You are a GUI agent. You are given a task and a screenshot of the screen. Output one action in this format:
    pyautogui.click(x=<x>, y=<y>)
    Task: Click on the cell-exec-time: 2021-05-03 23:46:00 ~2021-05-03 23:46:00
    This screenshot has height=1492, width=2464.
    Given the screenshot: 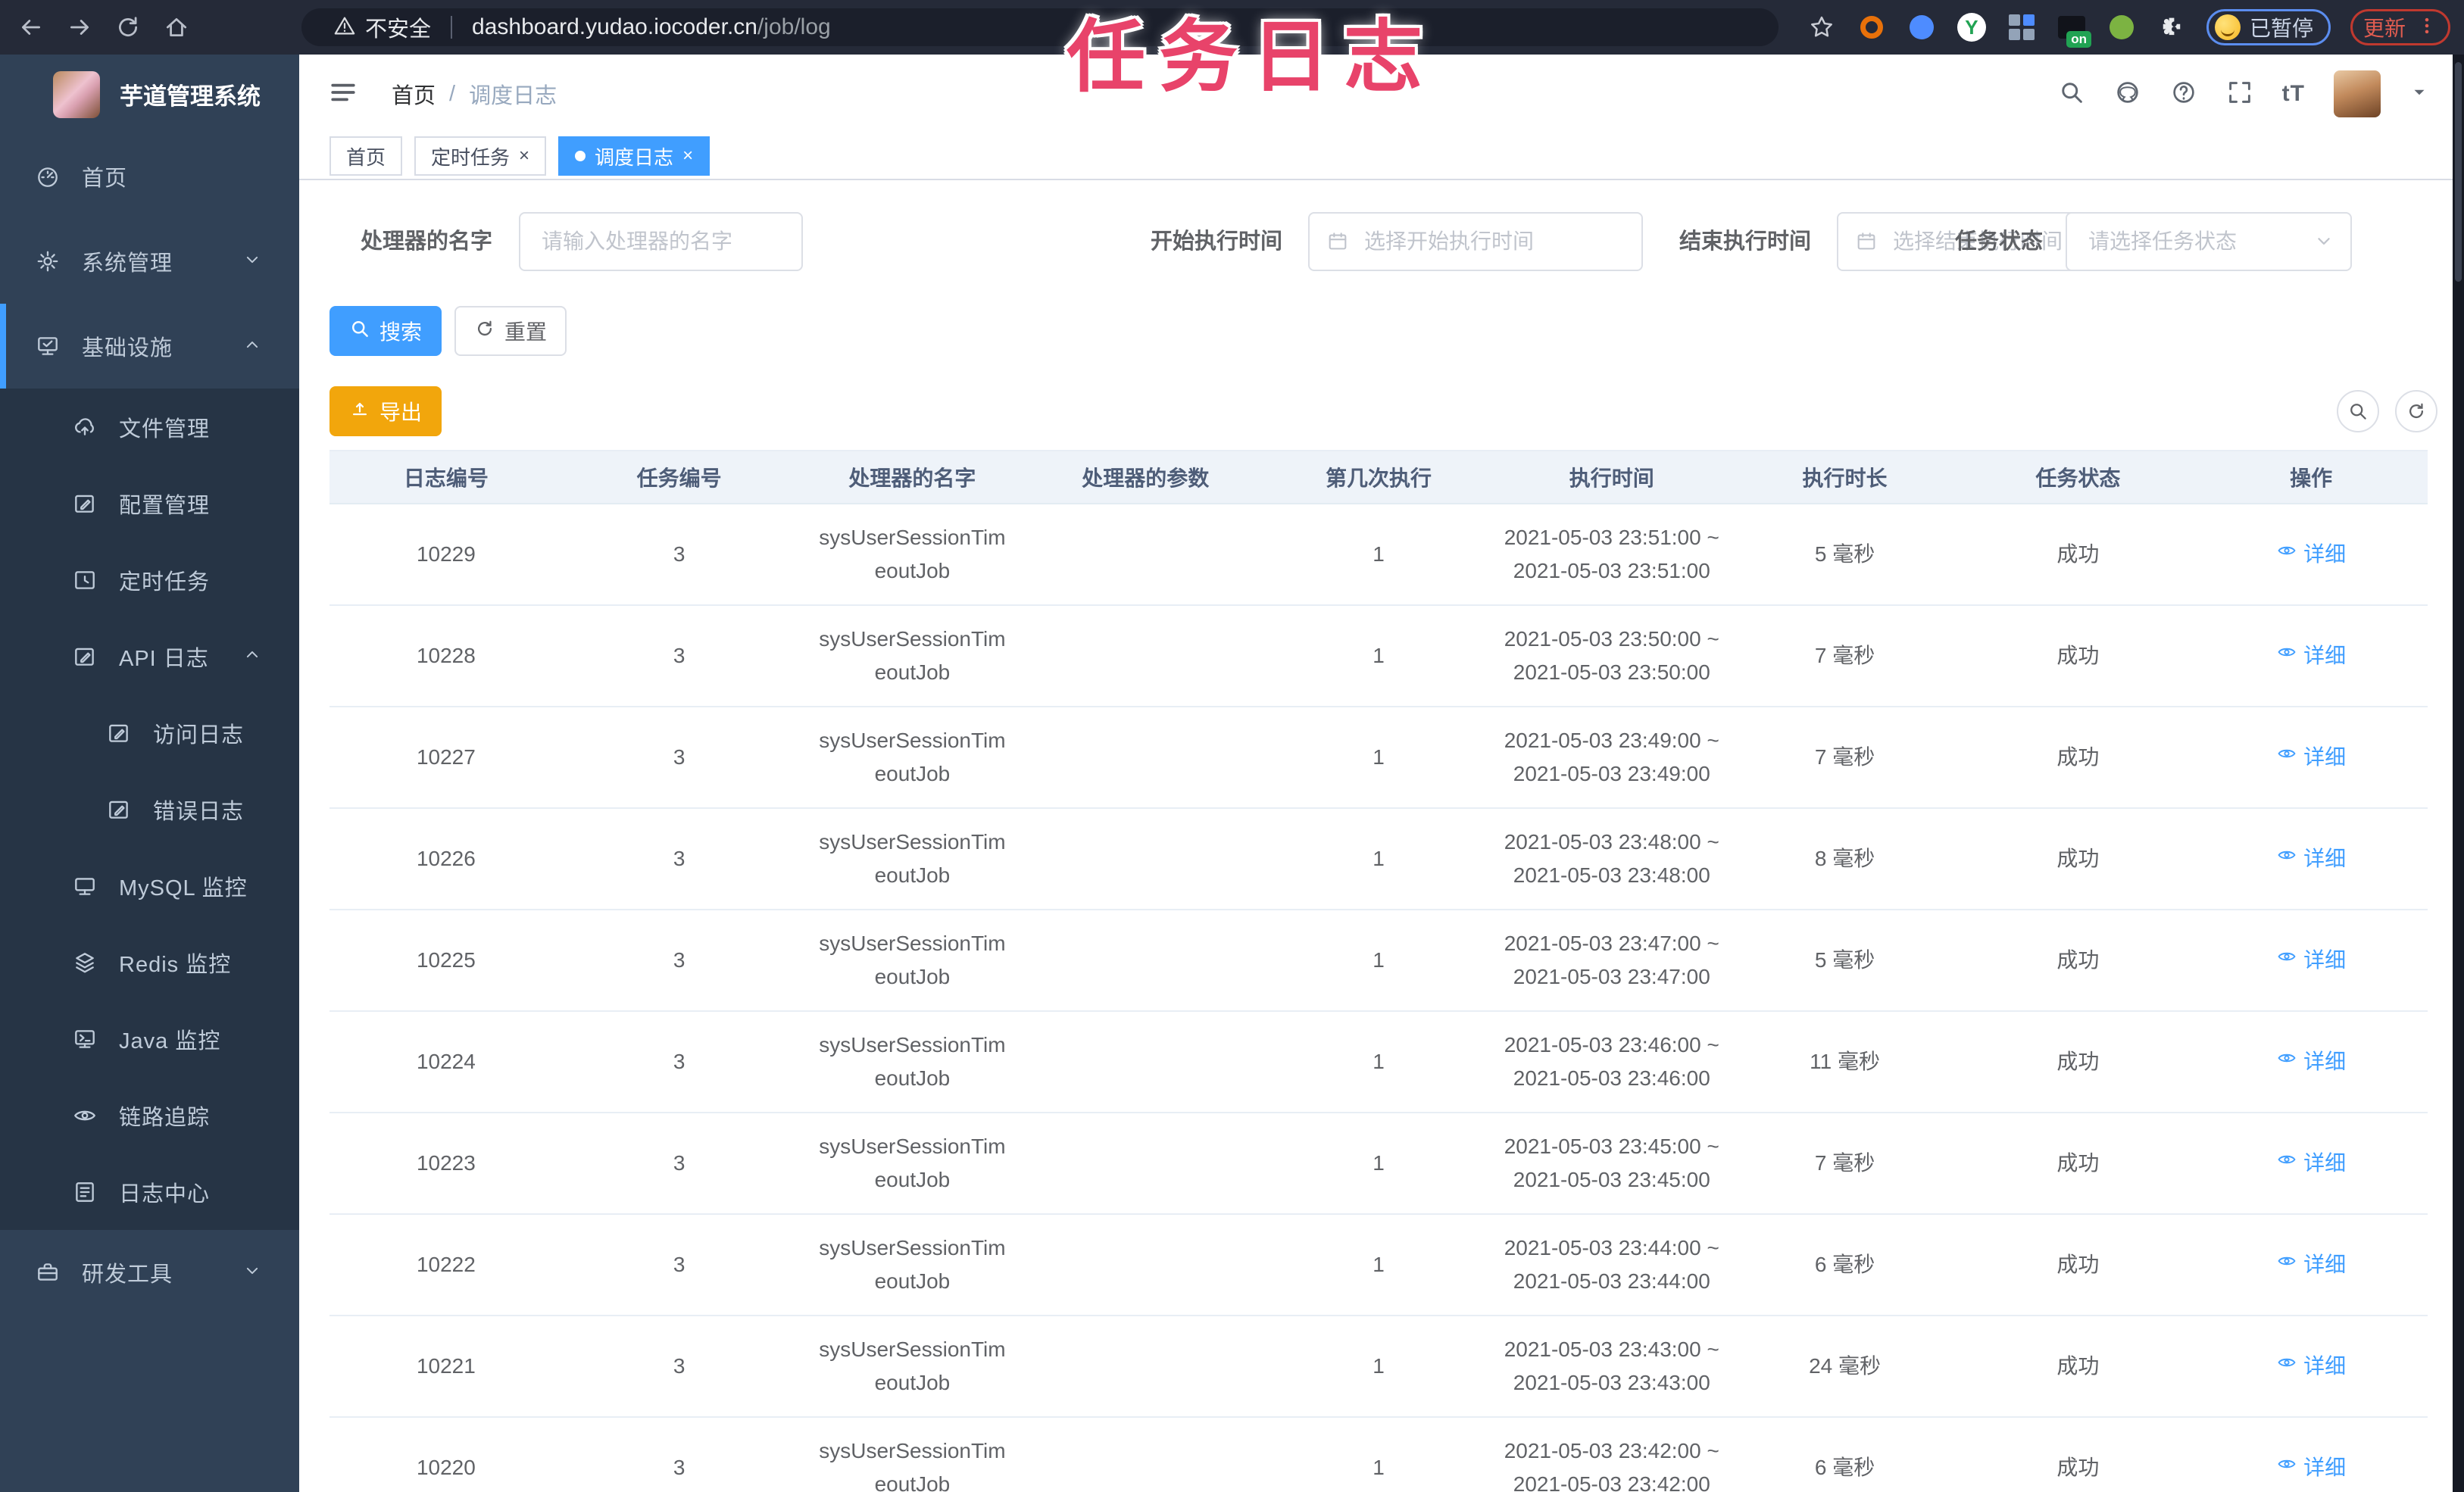 What is the action you would take?
    pyautogui.click(x=1611, y=1061)
    